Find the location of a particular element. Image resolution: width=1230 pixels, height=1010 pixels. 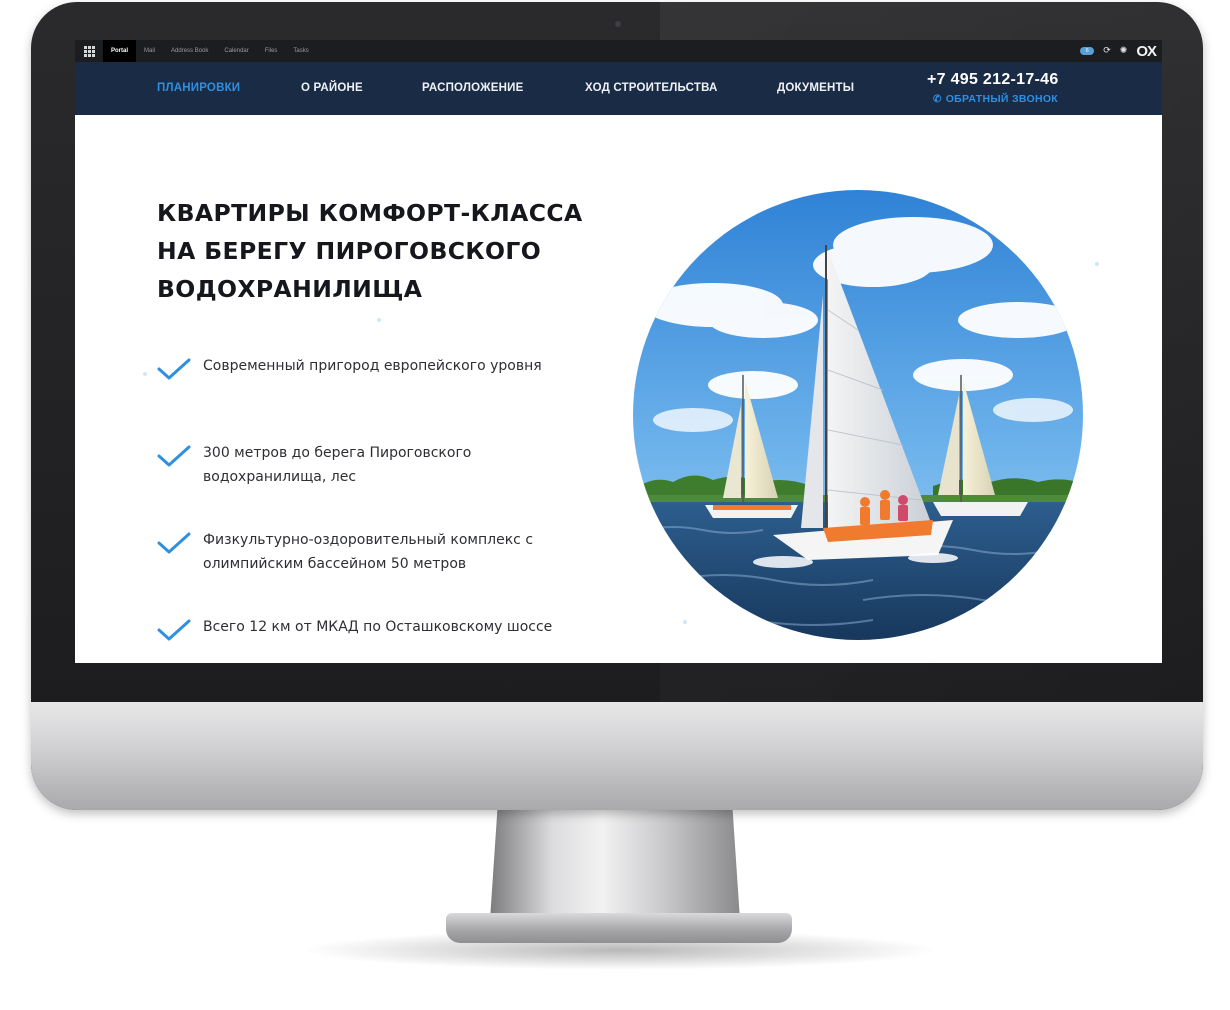

nav-item-documents: Документы is located at coordinates (815, 88).